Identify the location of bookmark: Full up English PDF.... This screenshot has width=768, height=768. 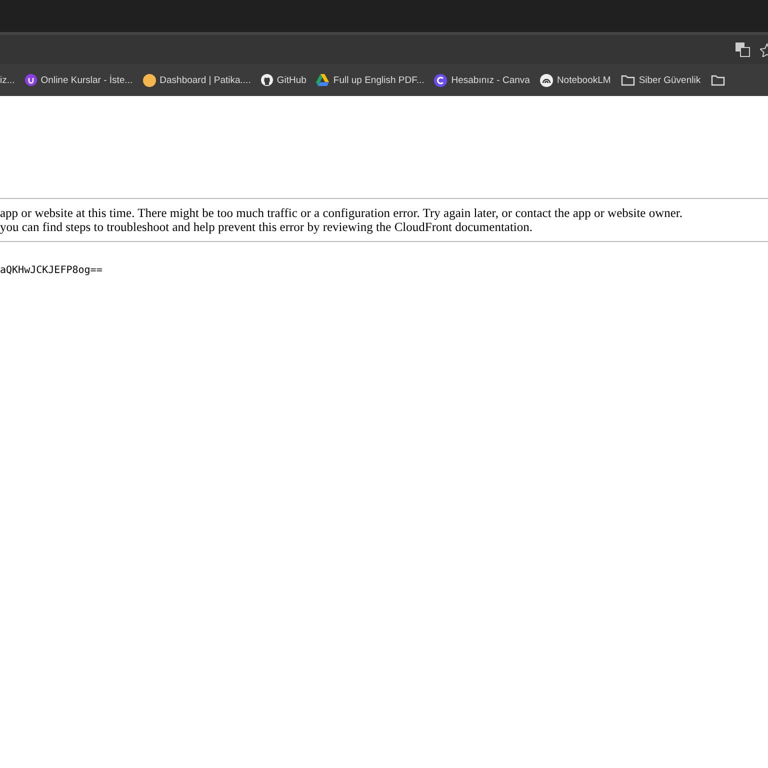
(370, 80).